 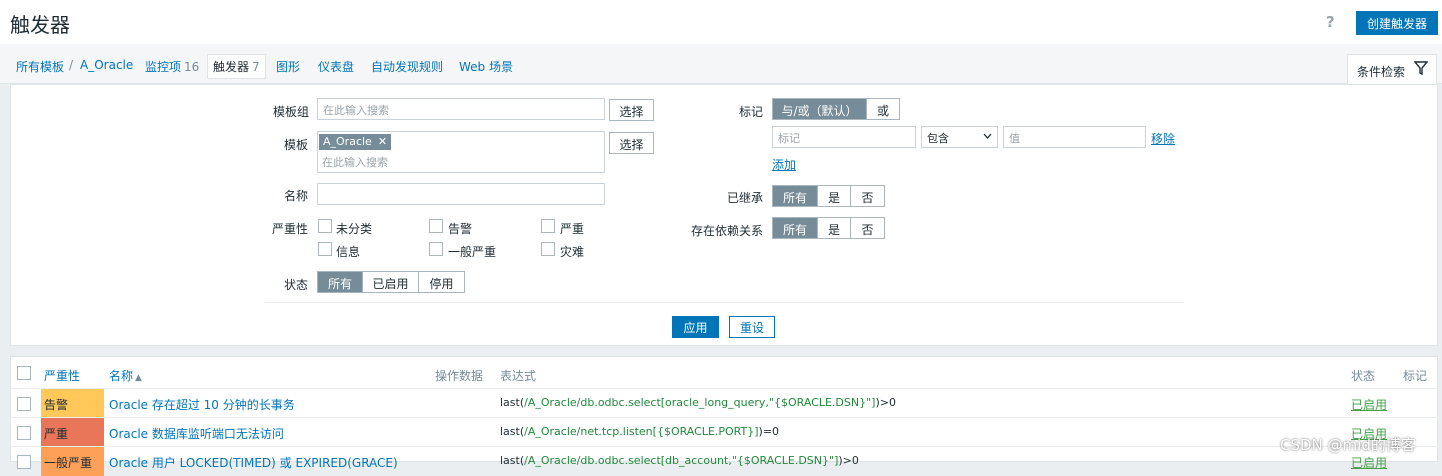 I want to click on inherited-option-yes: 是, so click(x=834, y=196).